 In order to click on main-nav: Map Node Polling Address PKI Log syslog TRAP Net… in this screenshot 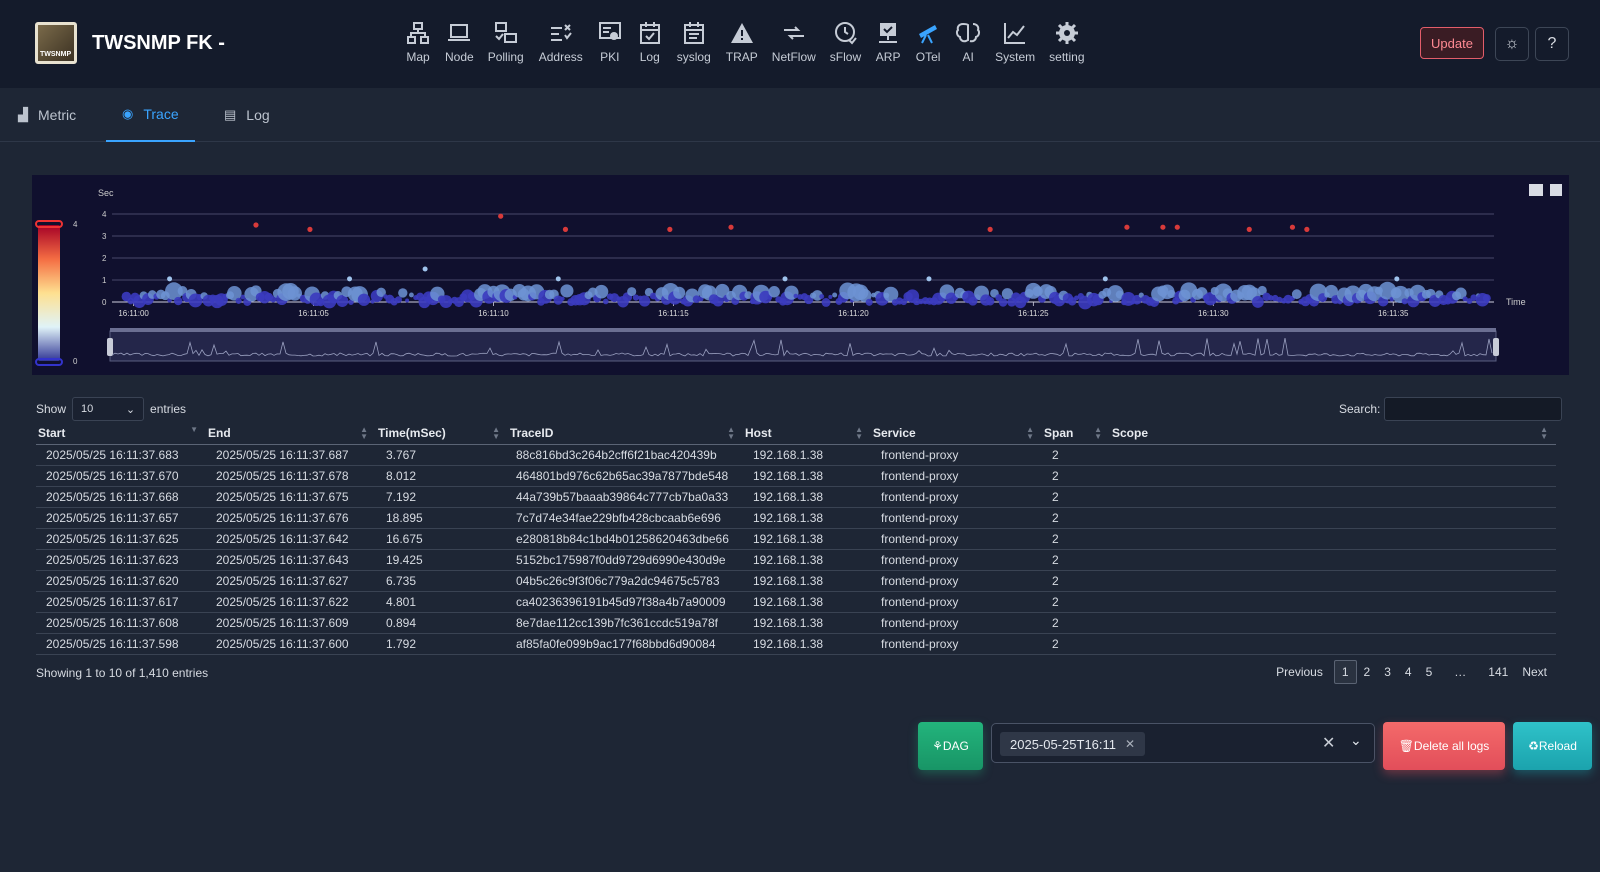, I will do `click(748, 42)`.